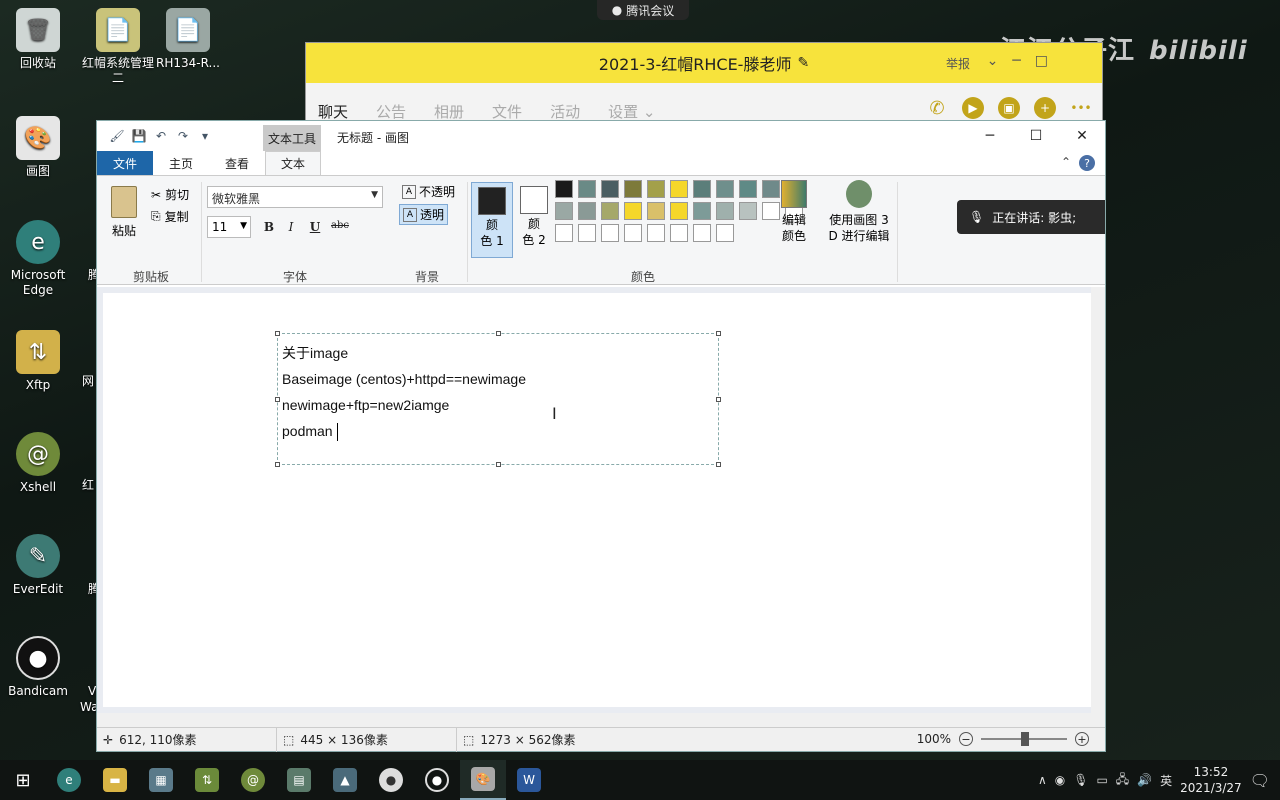  What do you see at coordinates (345, 780) in the screenshot?
I see `taskbar-app-3: ▲` at bounding box center [345, 780].